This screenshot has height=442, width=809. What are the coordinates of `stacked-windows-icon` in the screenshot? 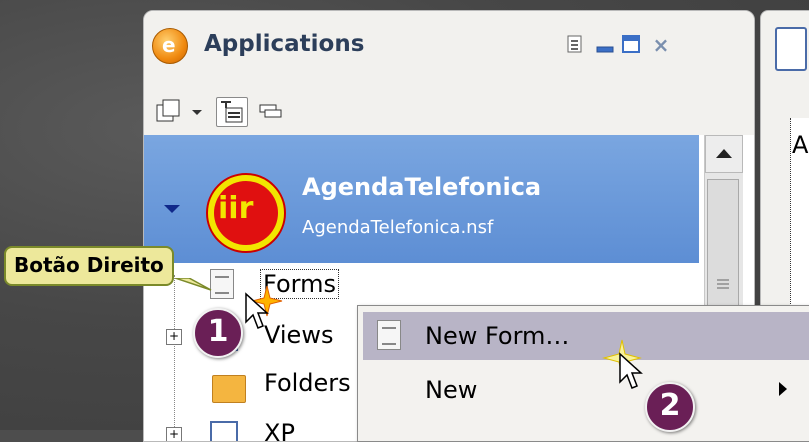 It's located at (271, 111).